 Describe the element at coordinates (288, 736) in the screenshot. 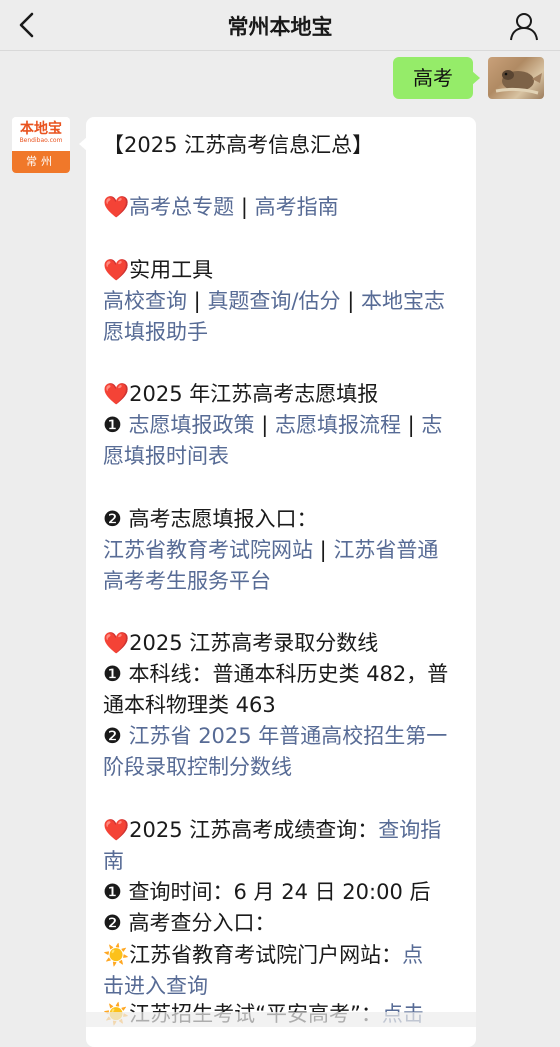

I see `link-control-score-line: 江苏省 2025 年普通高校招生第一` at that location.